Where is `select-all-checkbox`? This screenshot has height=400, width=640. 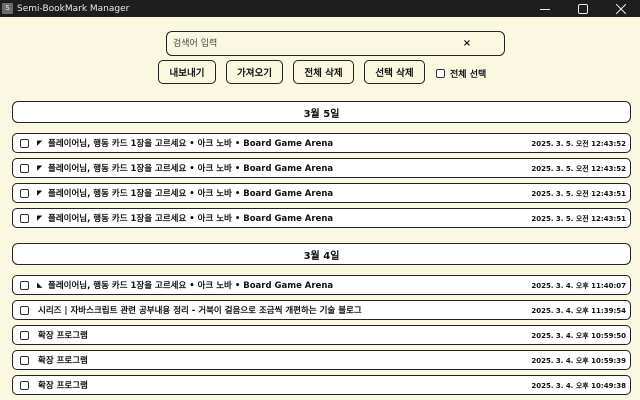 select-all-checkbox is located at coordinates (440, 73).